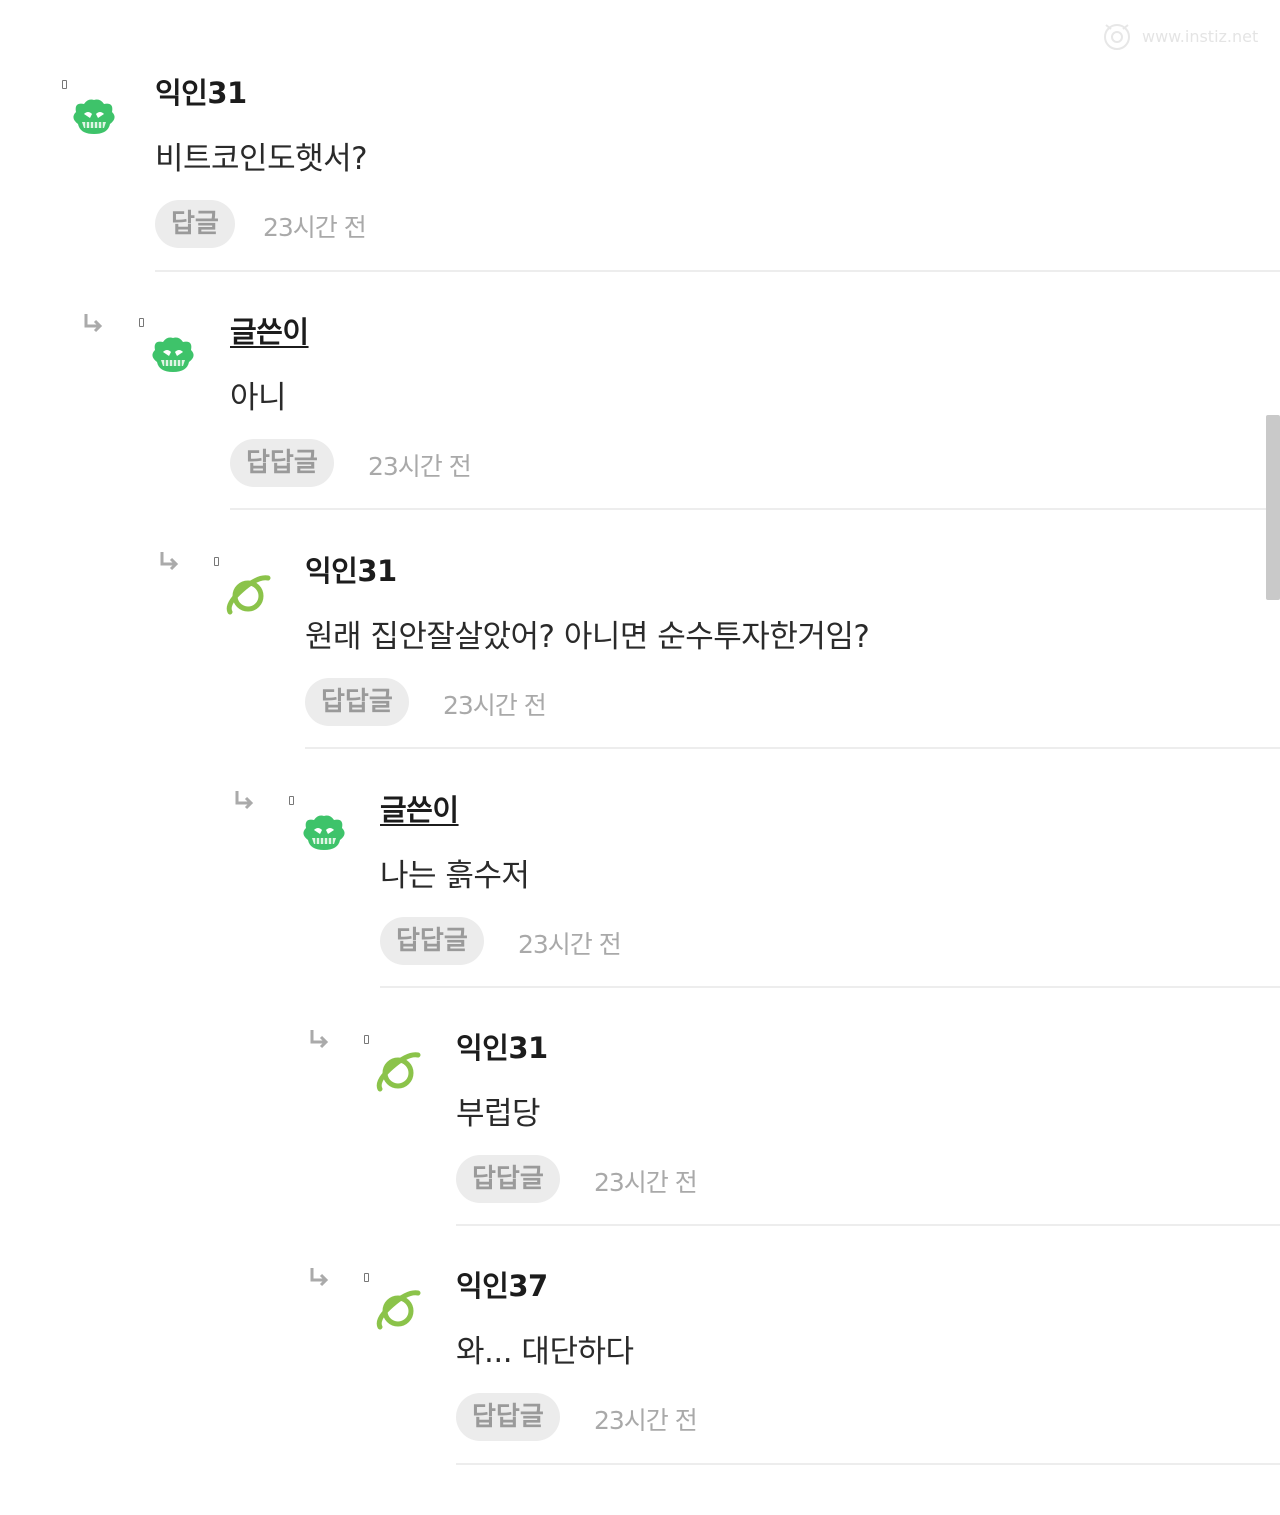  What do you see at coordinates (195, 224) in the screenshot?
I see `reply-button: 답글` at bounding box center [195, 224].